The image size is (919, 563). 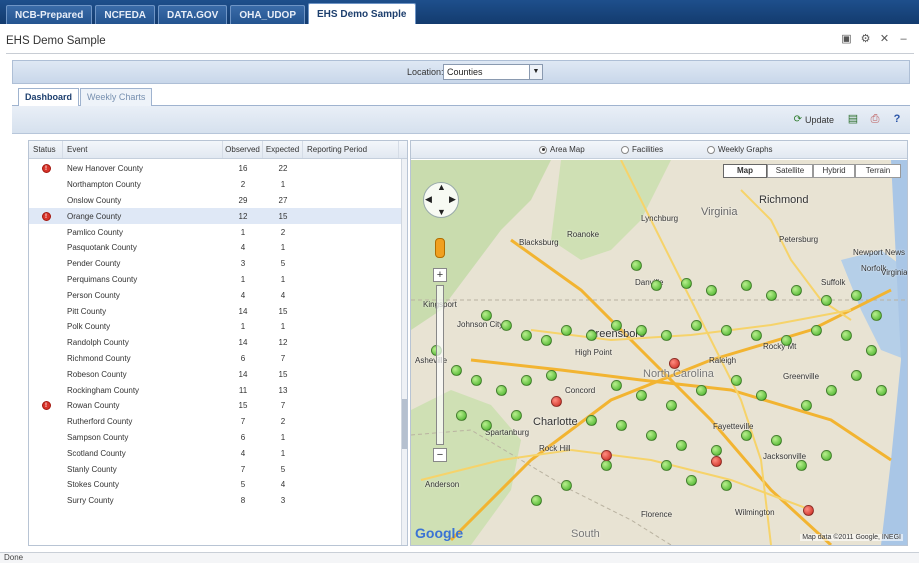 I want to click on table-row: Perquimans County 1 1, so click(x=215, y=280).